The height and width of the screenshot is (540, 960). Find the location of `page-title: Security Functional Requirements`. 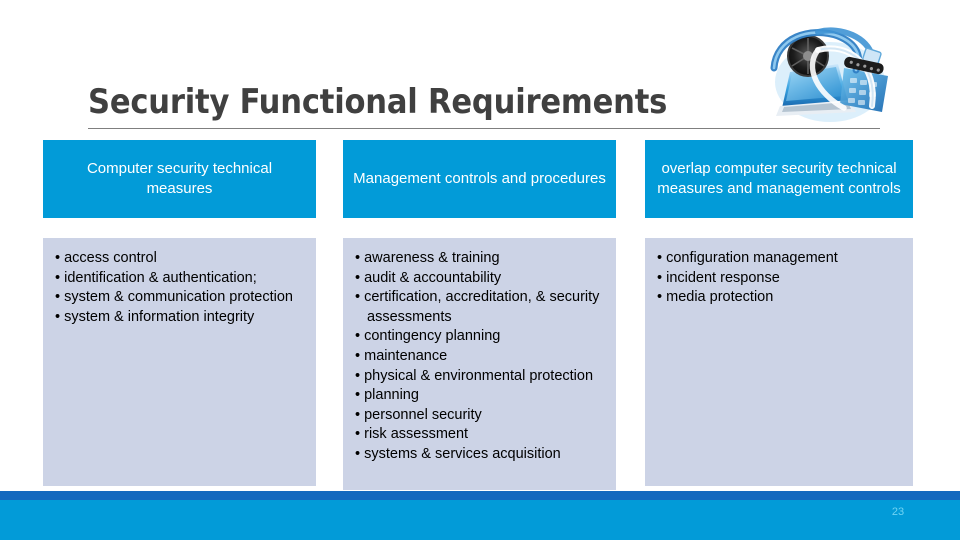

page-title: Security Functional Requirements is located at coordinates (378, 102).